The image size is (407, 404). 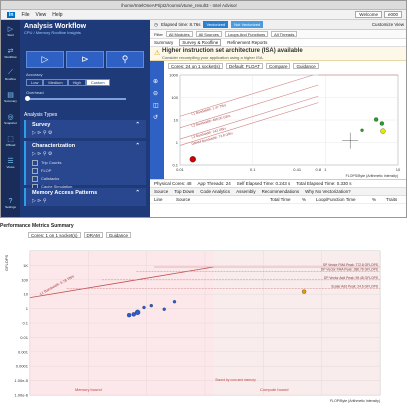 What do you see at coordinates (21, 380) in the screenshot?
I see `y-tick-label: 1.00e-5` at bounding box center [21, 380].